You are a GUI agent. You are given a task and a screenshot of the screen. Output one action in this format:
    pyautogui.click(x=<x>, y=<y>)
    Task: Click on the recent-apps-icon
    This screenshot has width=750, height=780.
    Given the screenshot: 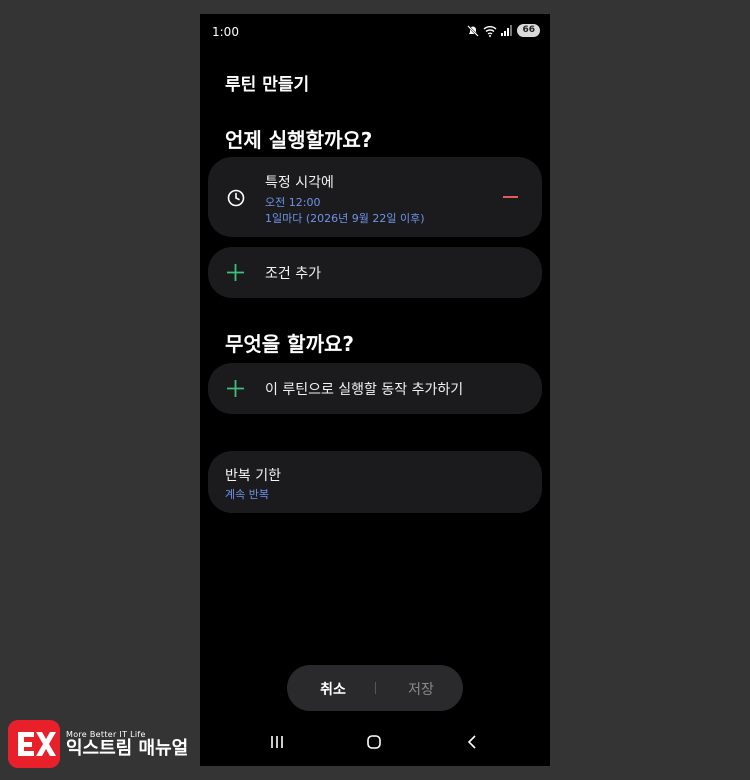 What is the action you would take?
    pyautogui.click(x=277, y=742)
    